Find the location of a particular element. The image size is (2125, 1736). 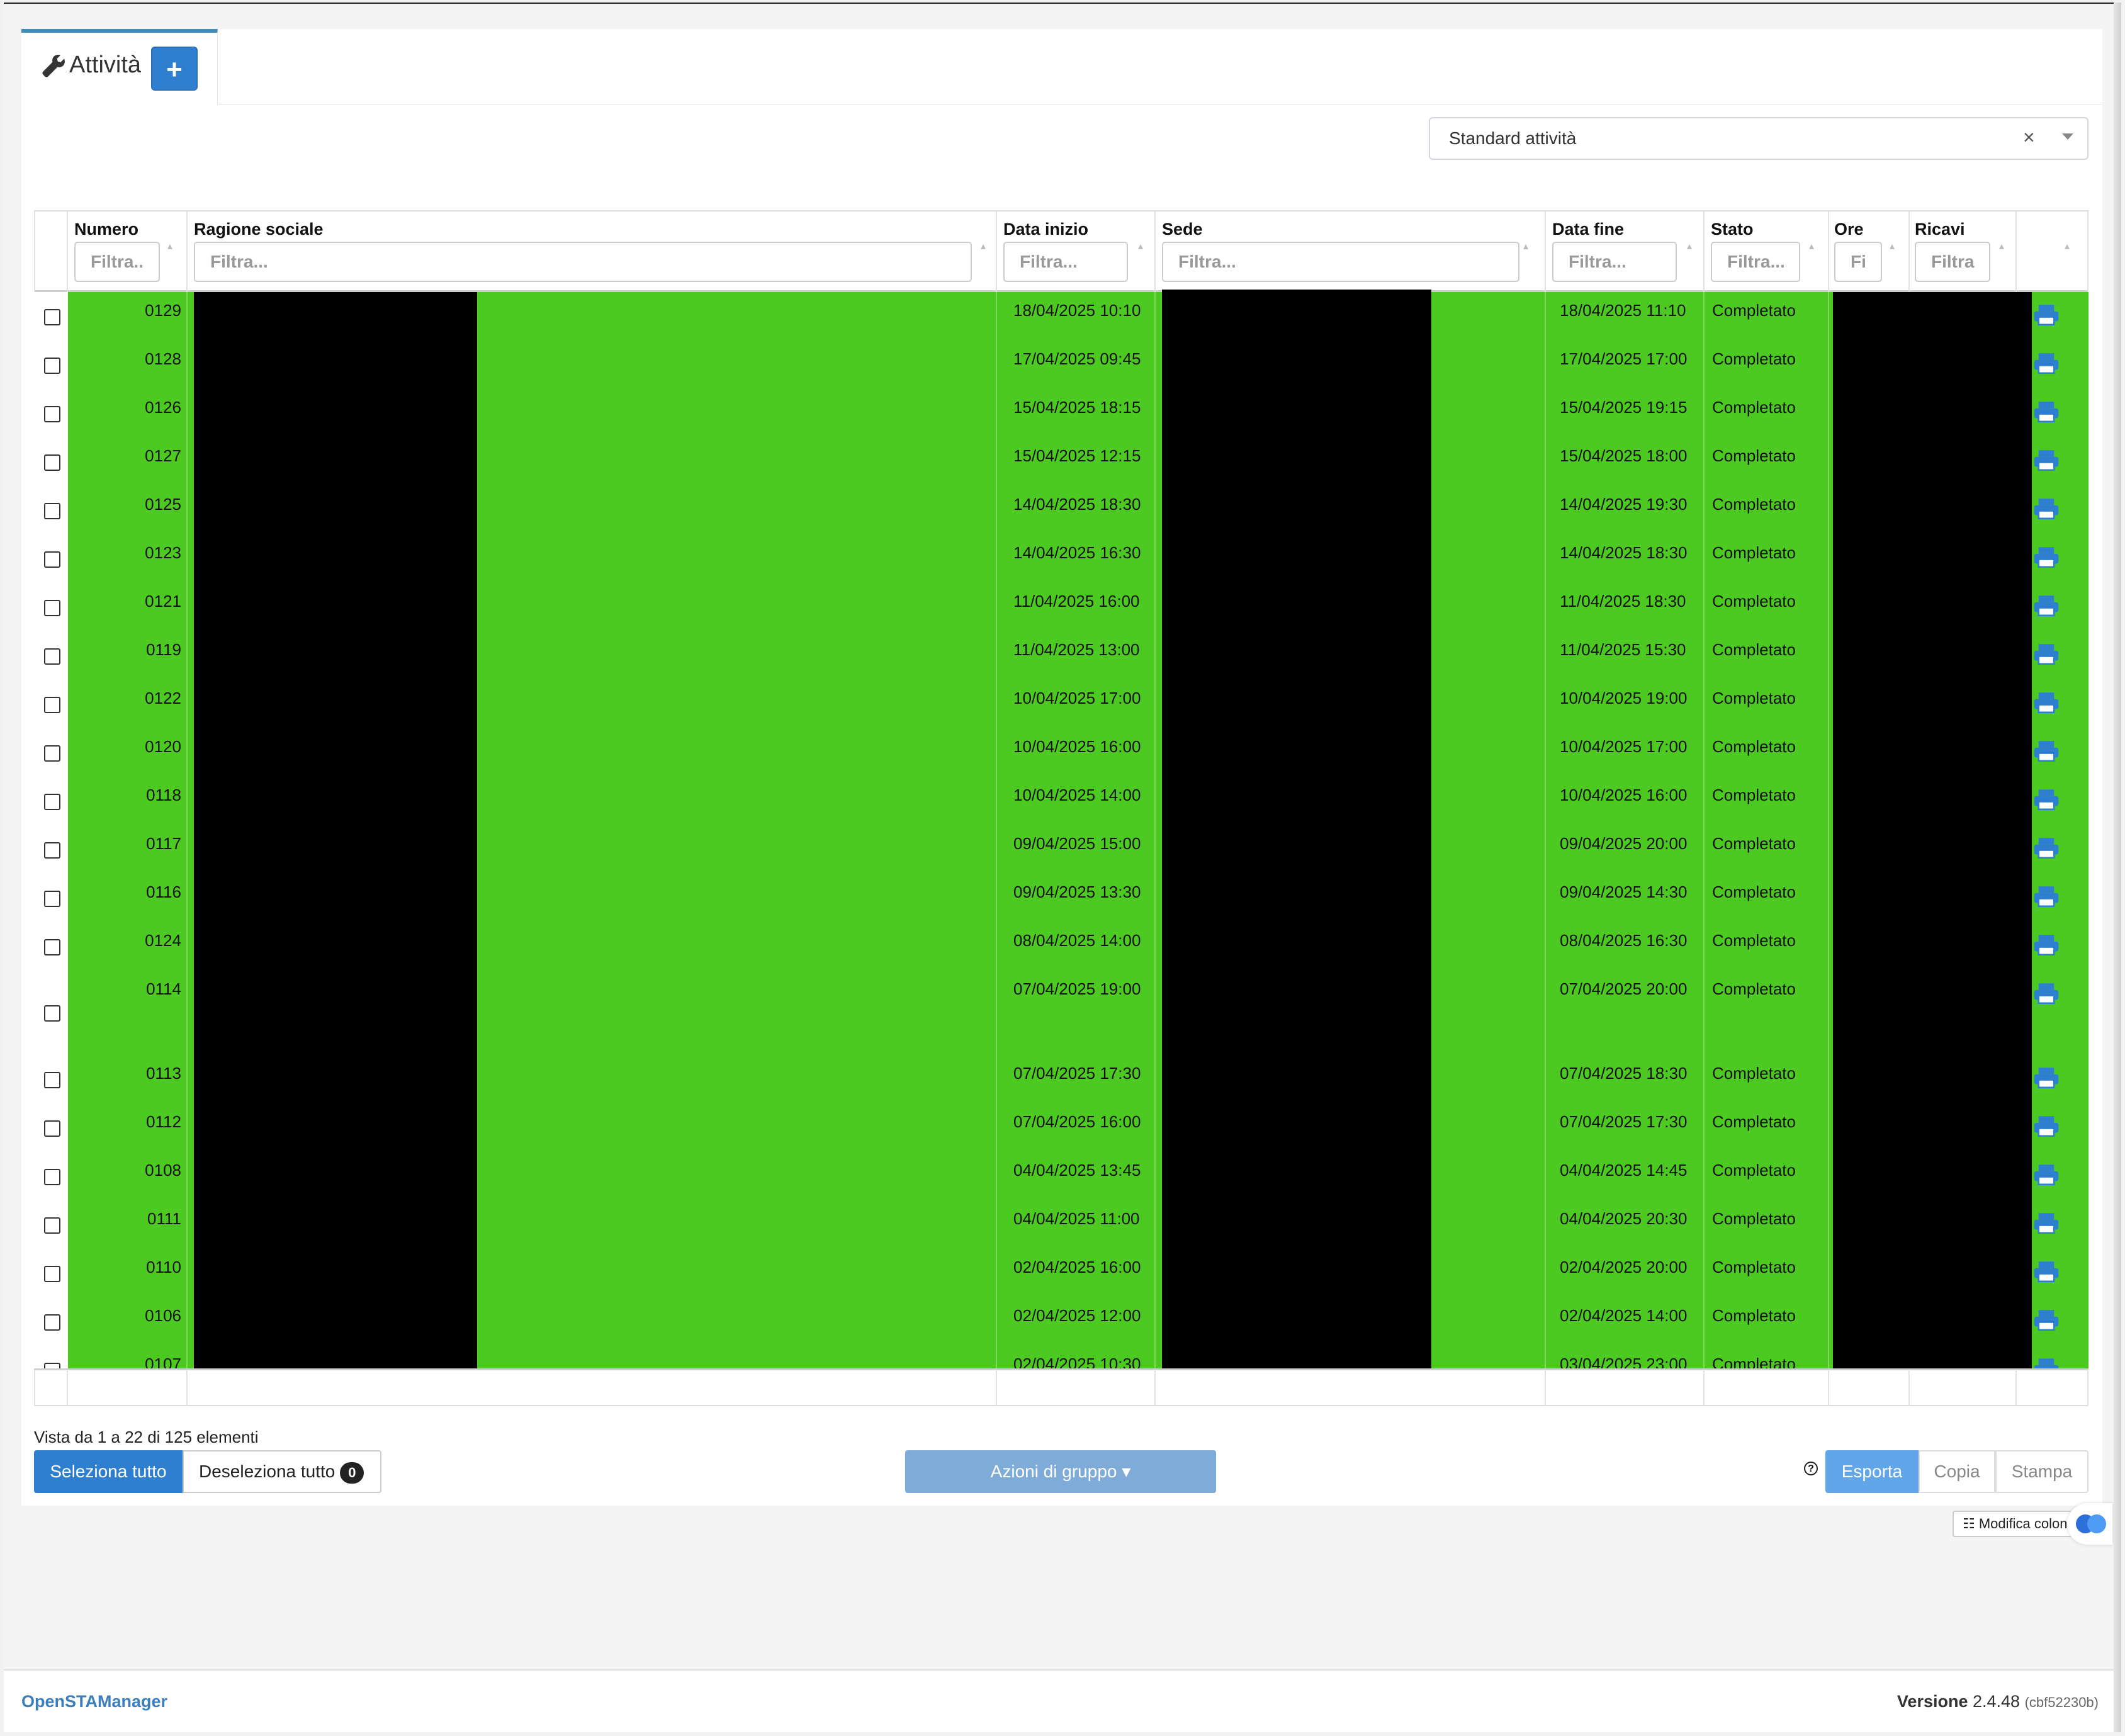

column-header-data_inizio: Data inizio is located at coordinates (1045, 229).